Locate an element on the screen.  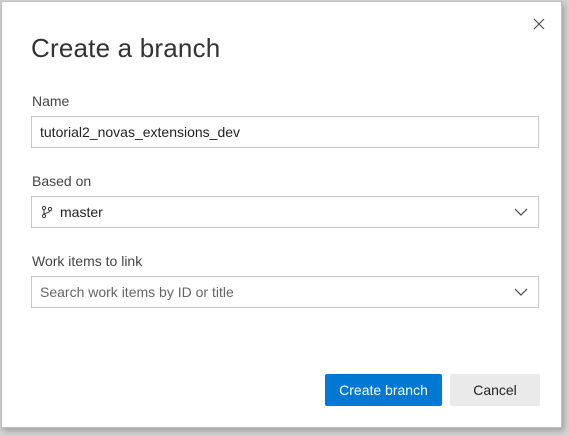
name-label: Name is located at coordinates (51, 101).